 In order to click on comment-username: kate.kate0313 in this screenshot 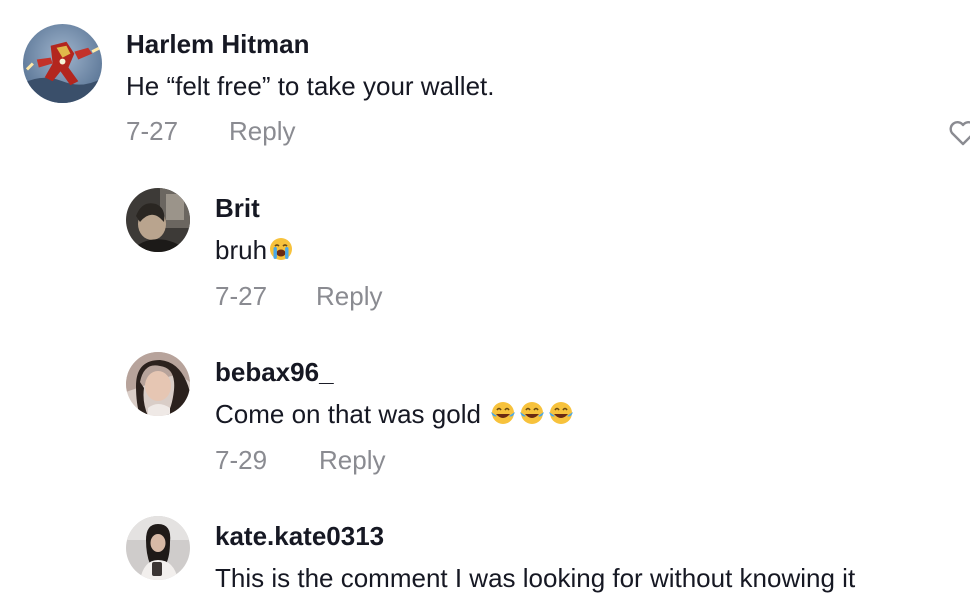, I will do `click(299, 536)`.